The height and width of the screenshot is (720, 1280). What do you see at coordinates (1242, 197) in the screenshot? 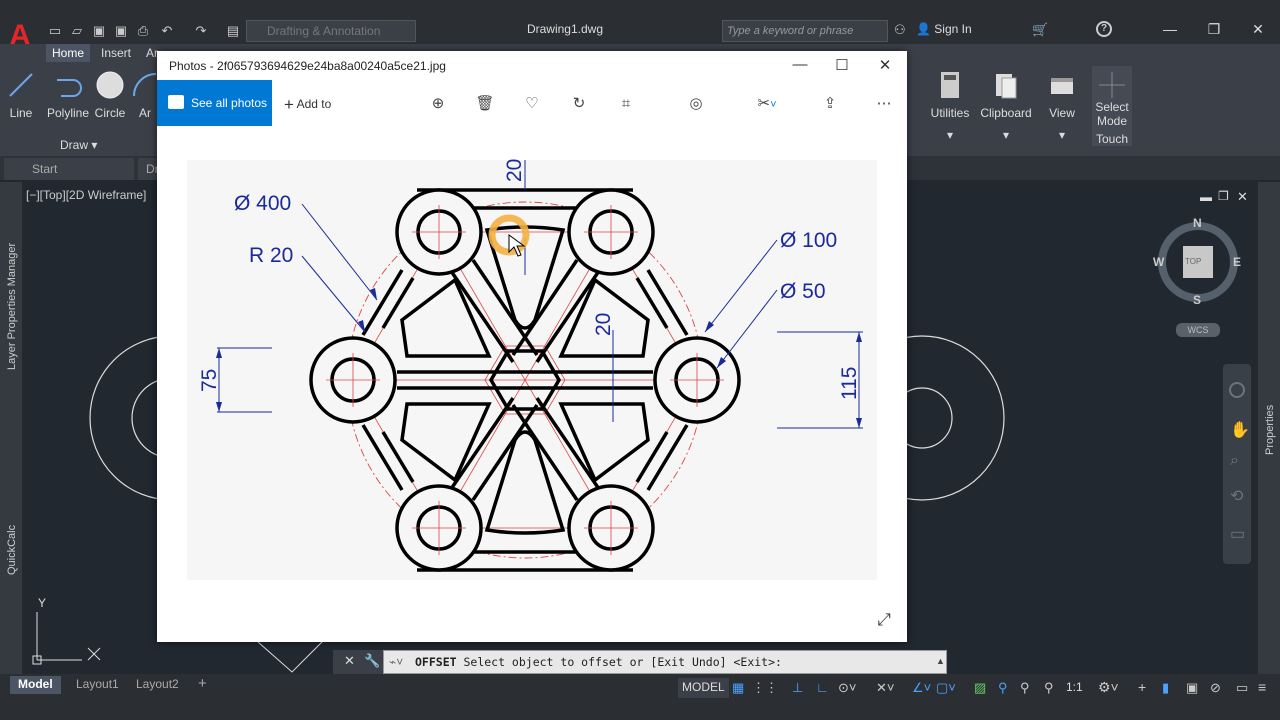
I see `viewport-close-icon: ✕` at bounding box center [1242, 197].